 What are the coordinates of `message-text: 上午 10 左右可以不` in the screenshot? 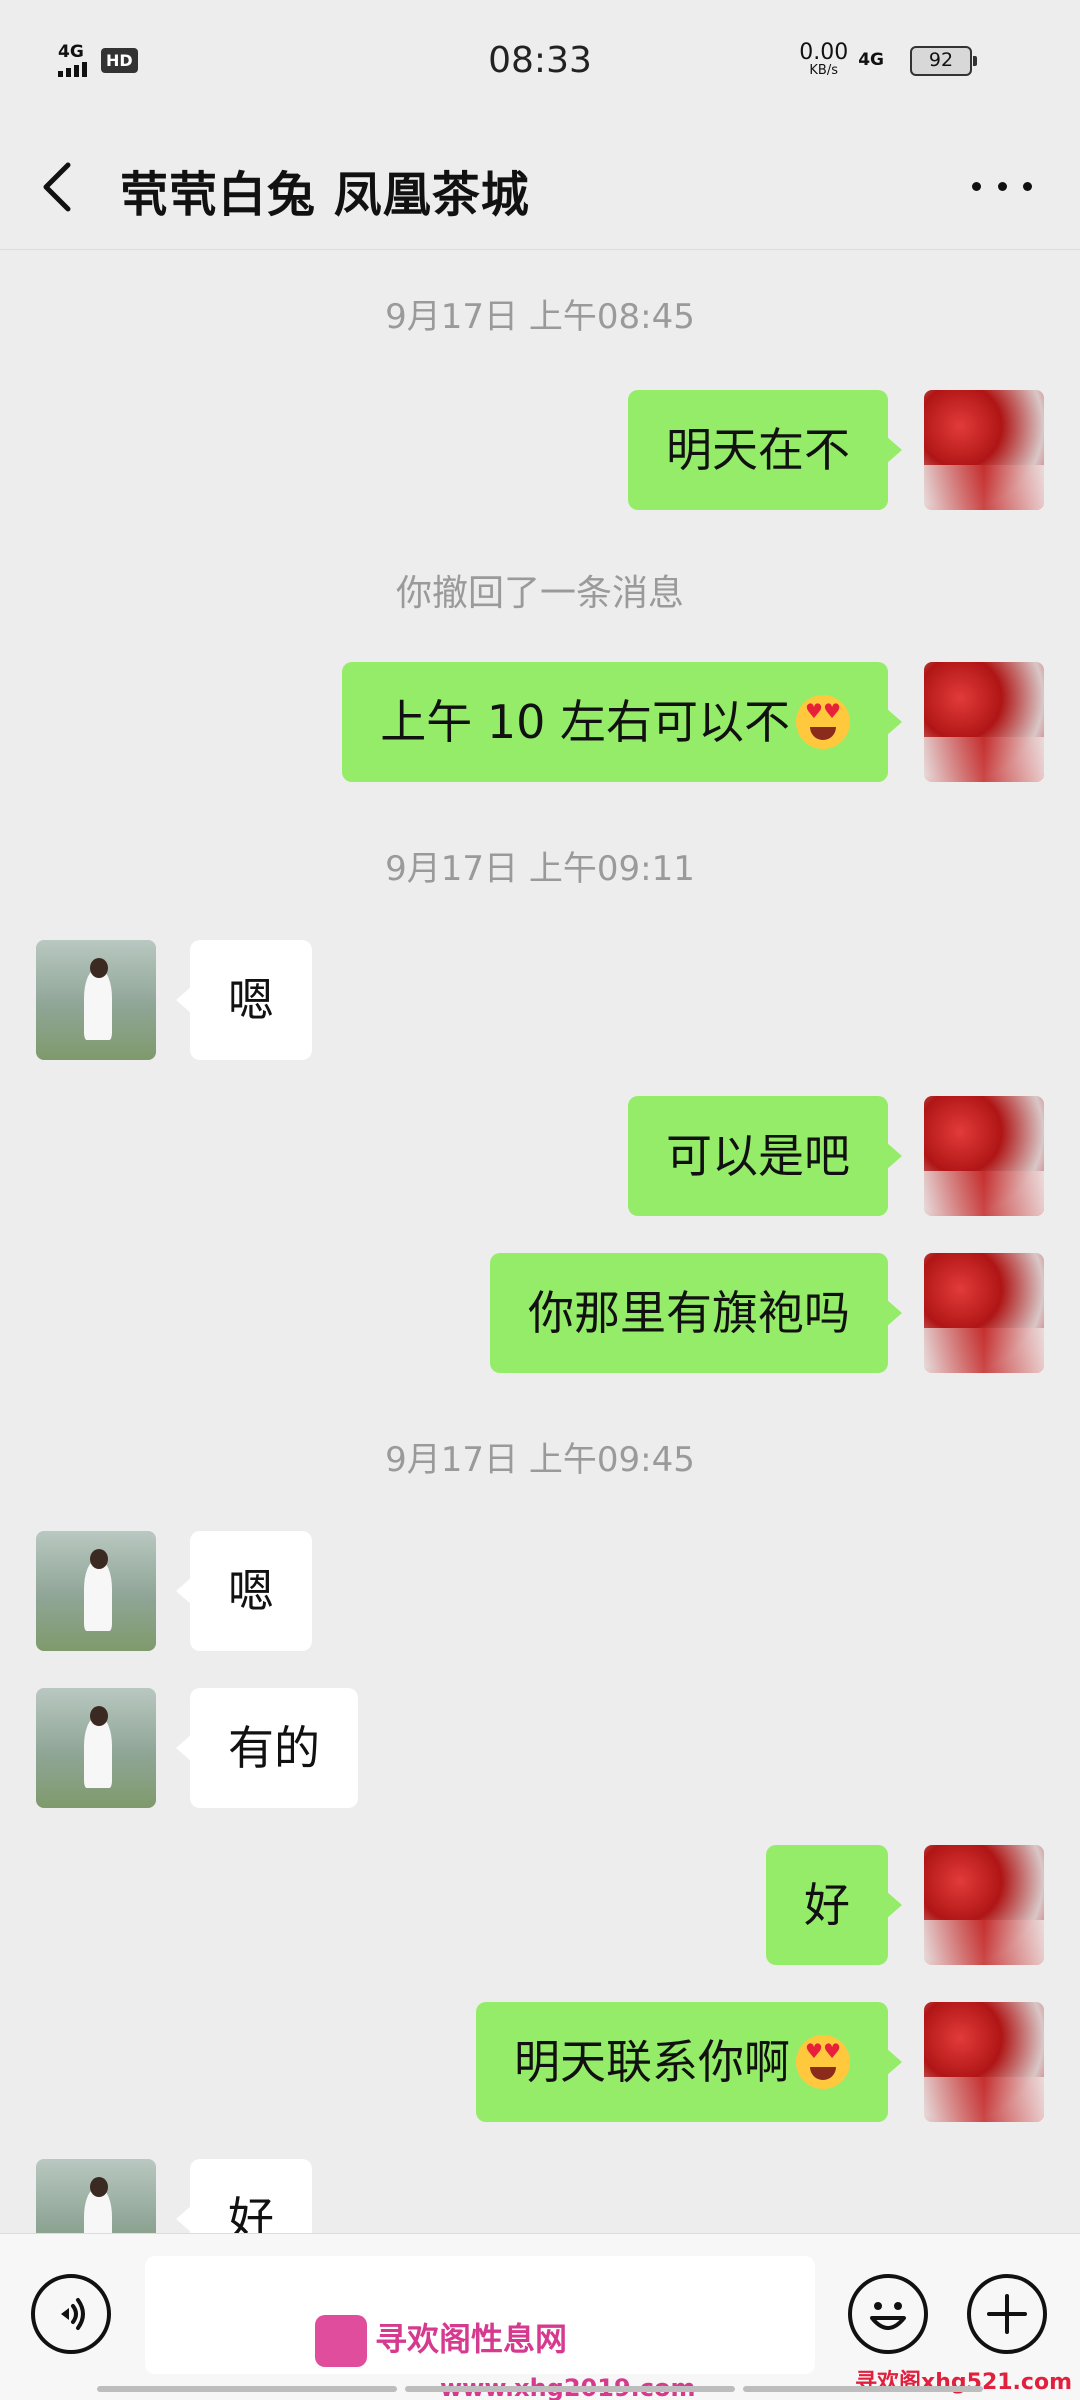 It's located at (585, 722).